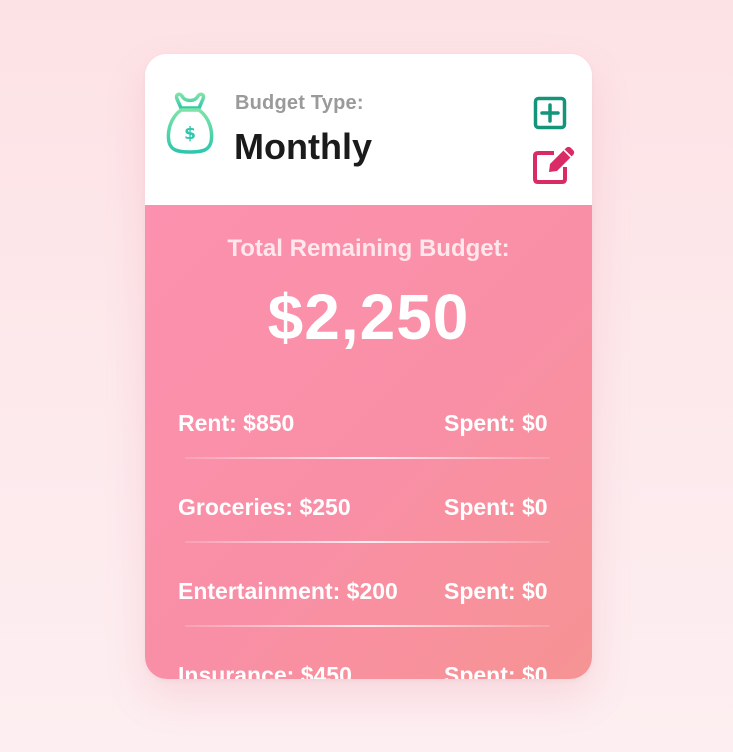  Describe the element at coordinates (368, 248) in the screenshot. I see `total-remaining-label: Total Remaining Budget:` at that location.